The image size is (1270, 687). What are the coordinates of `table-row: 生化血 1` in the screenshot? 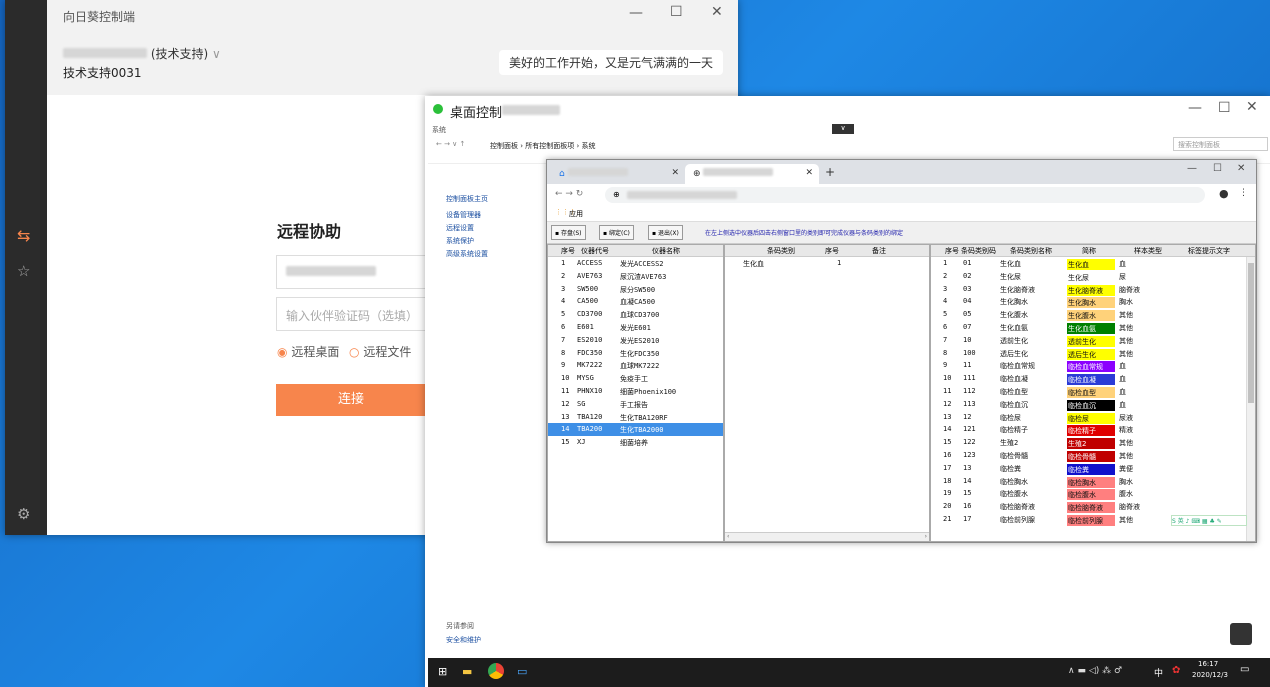 It's located at (827, 263).